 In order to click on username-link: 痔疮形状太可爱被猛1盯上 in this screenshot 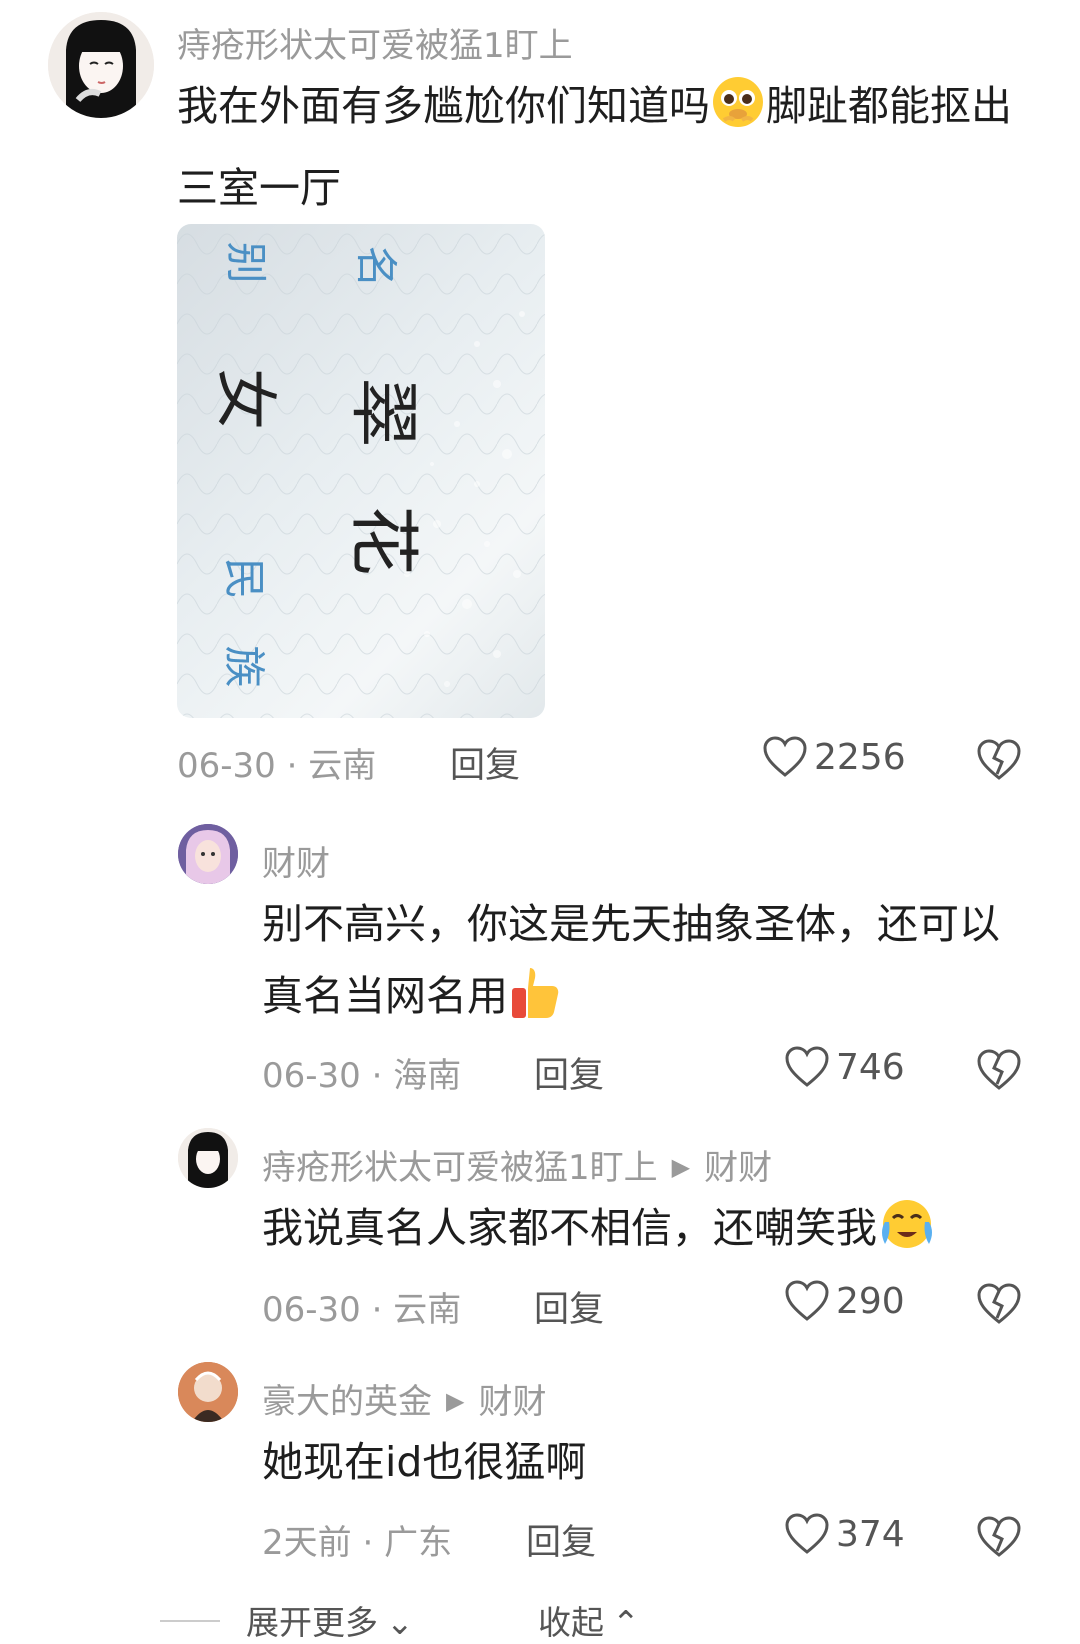, I will do `click(460, 1168)`.